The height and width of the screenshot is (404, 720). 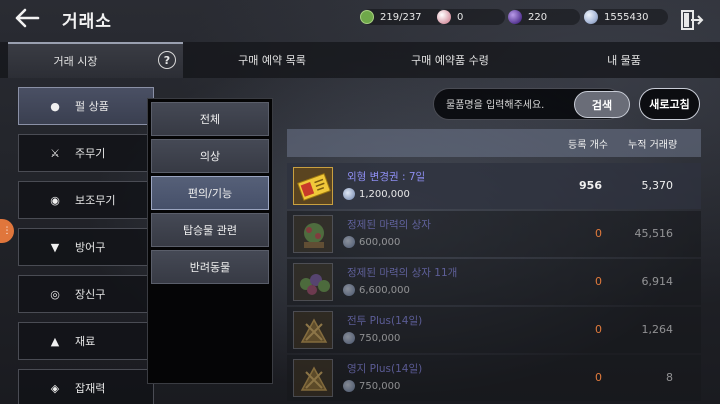 I want to click on crystal-value: 220, so click(x=538, y=17).